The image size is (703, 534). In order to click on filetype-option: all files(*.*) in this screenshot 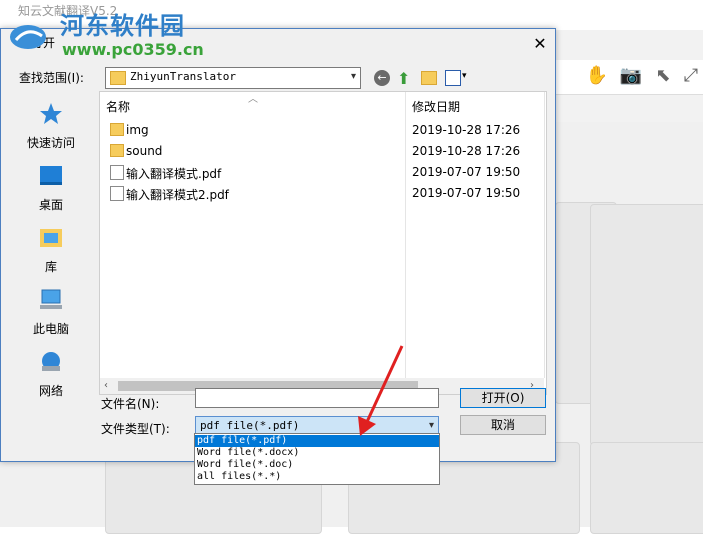, I will do `click(317, 477)`.